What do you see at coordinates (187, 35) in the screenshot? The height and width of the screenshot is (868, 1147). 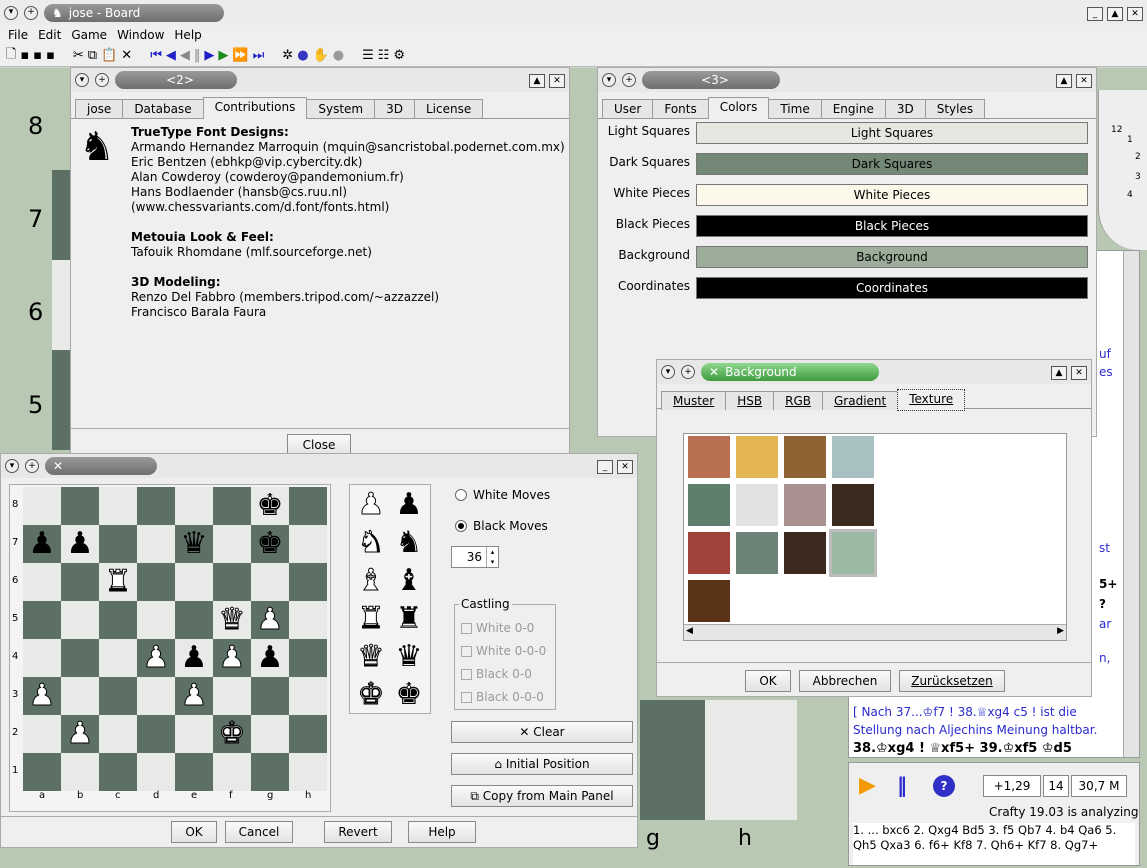 I see `menu-help: Help` at bounding box center [187, 35].